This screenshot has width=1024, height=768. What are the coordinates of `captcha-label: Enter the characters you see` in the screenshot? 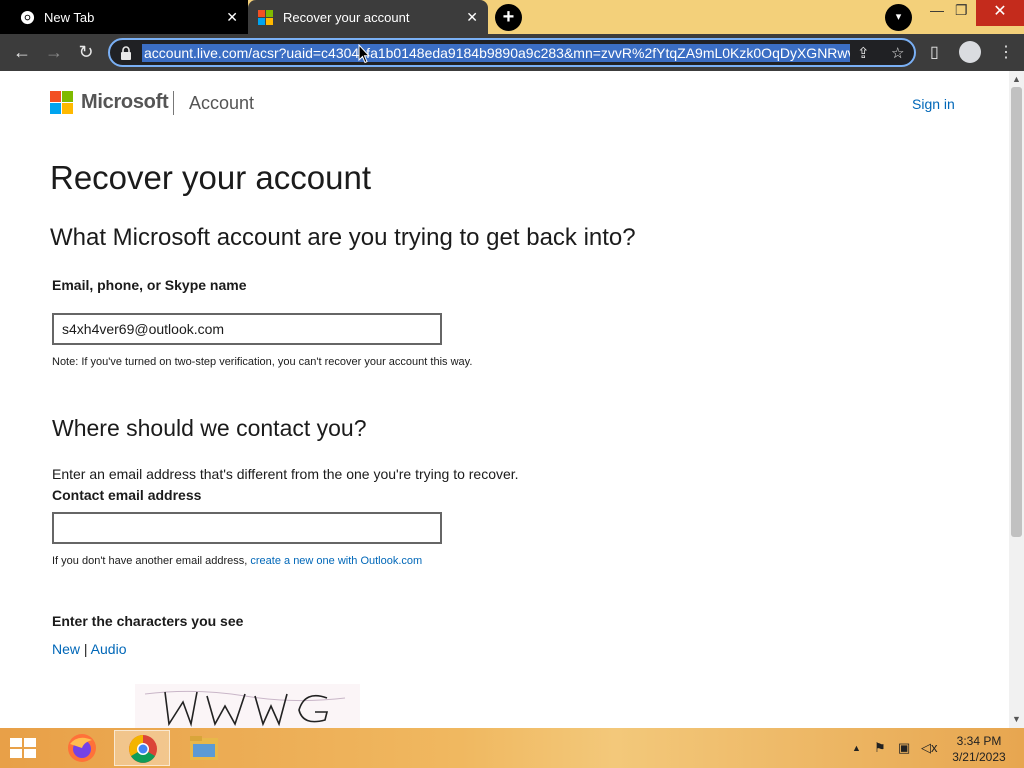 It's located at (148, 621).